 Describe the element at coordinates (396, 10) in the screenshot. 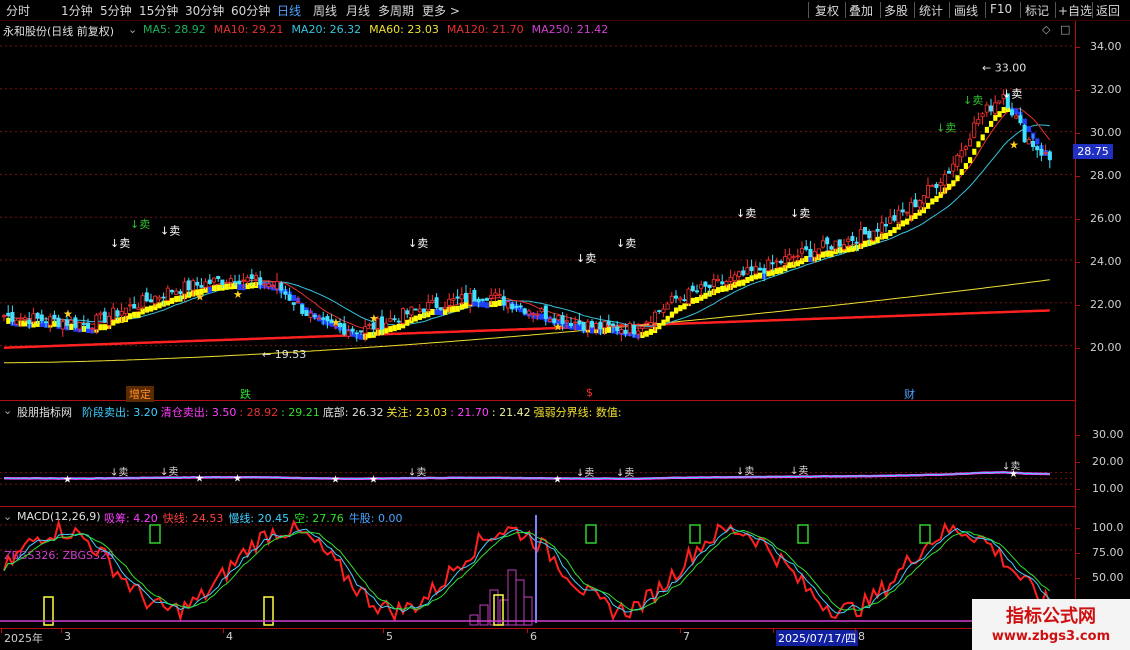

I see `tab-multi-period: 多周期` at that location.